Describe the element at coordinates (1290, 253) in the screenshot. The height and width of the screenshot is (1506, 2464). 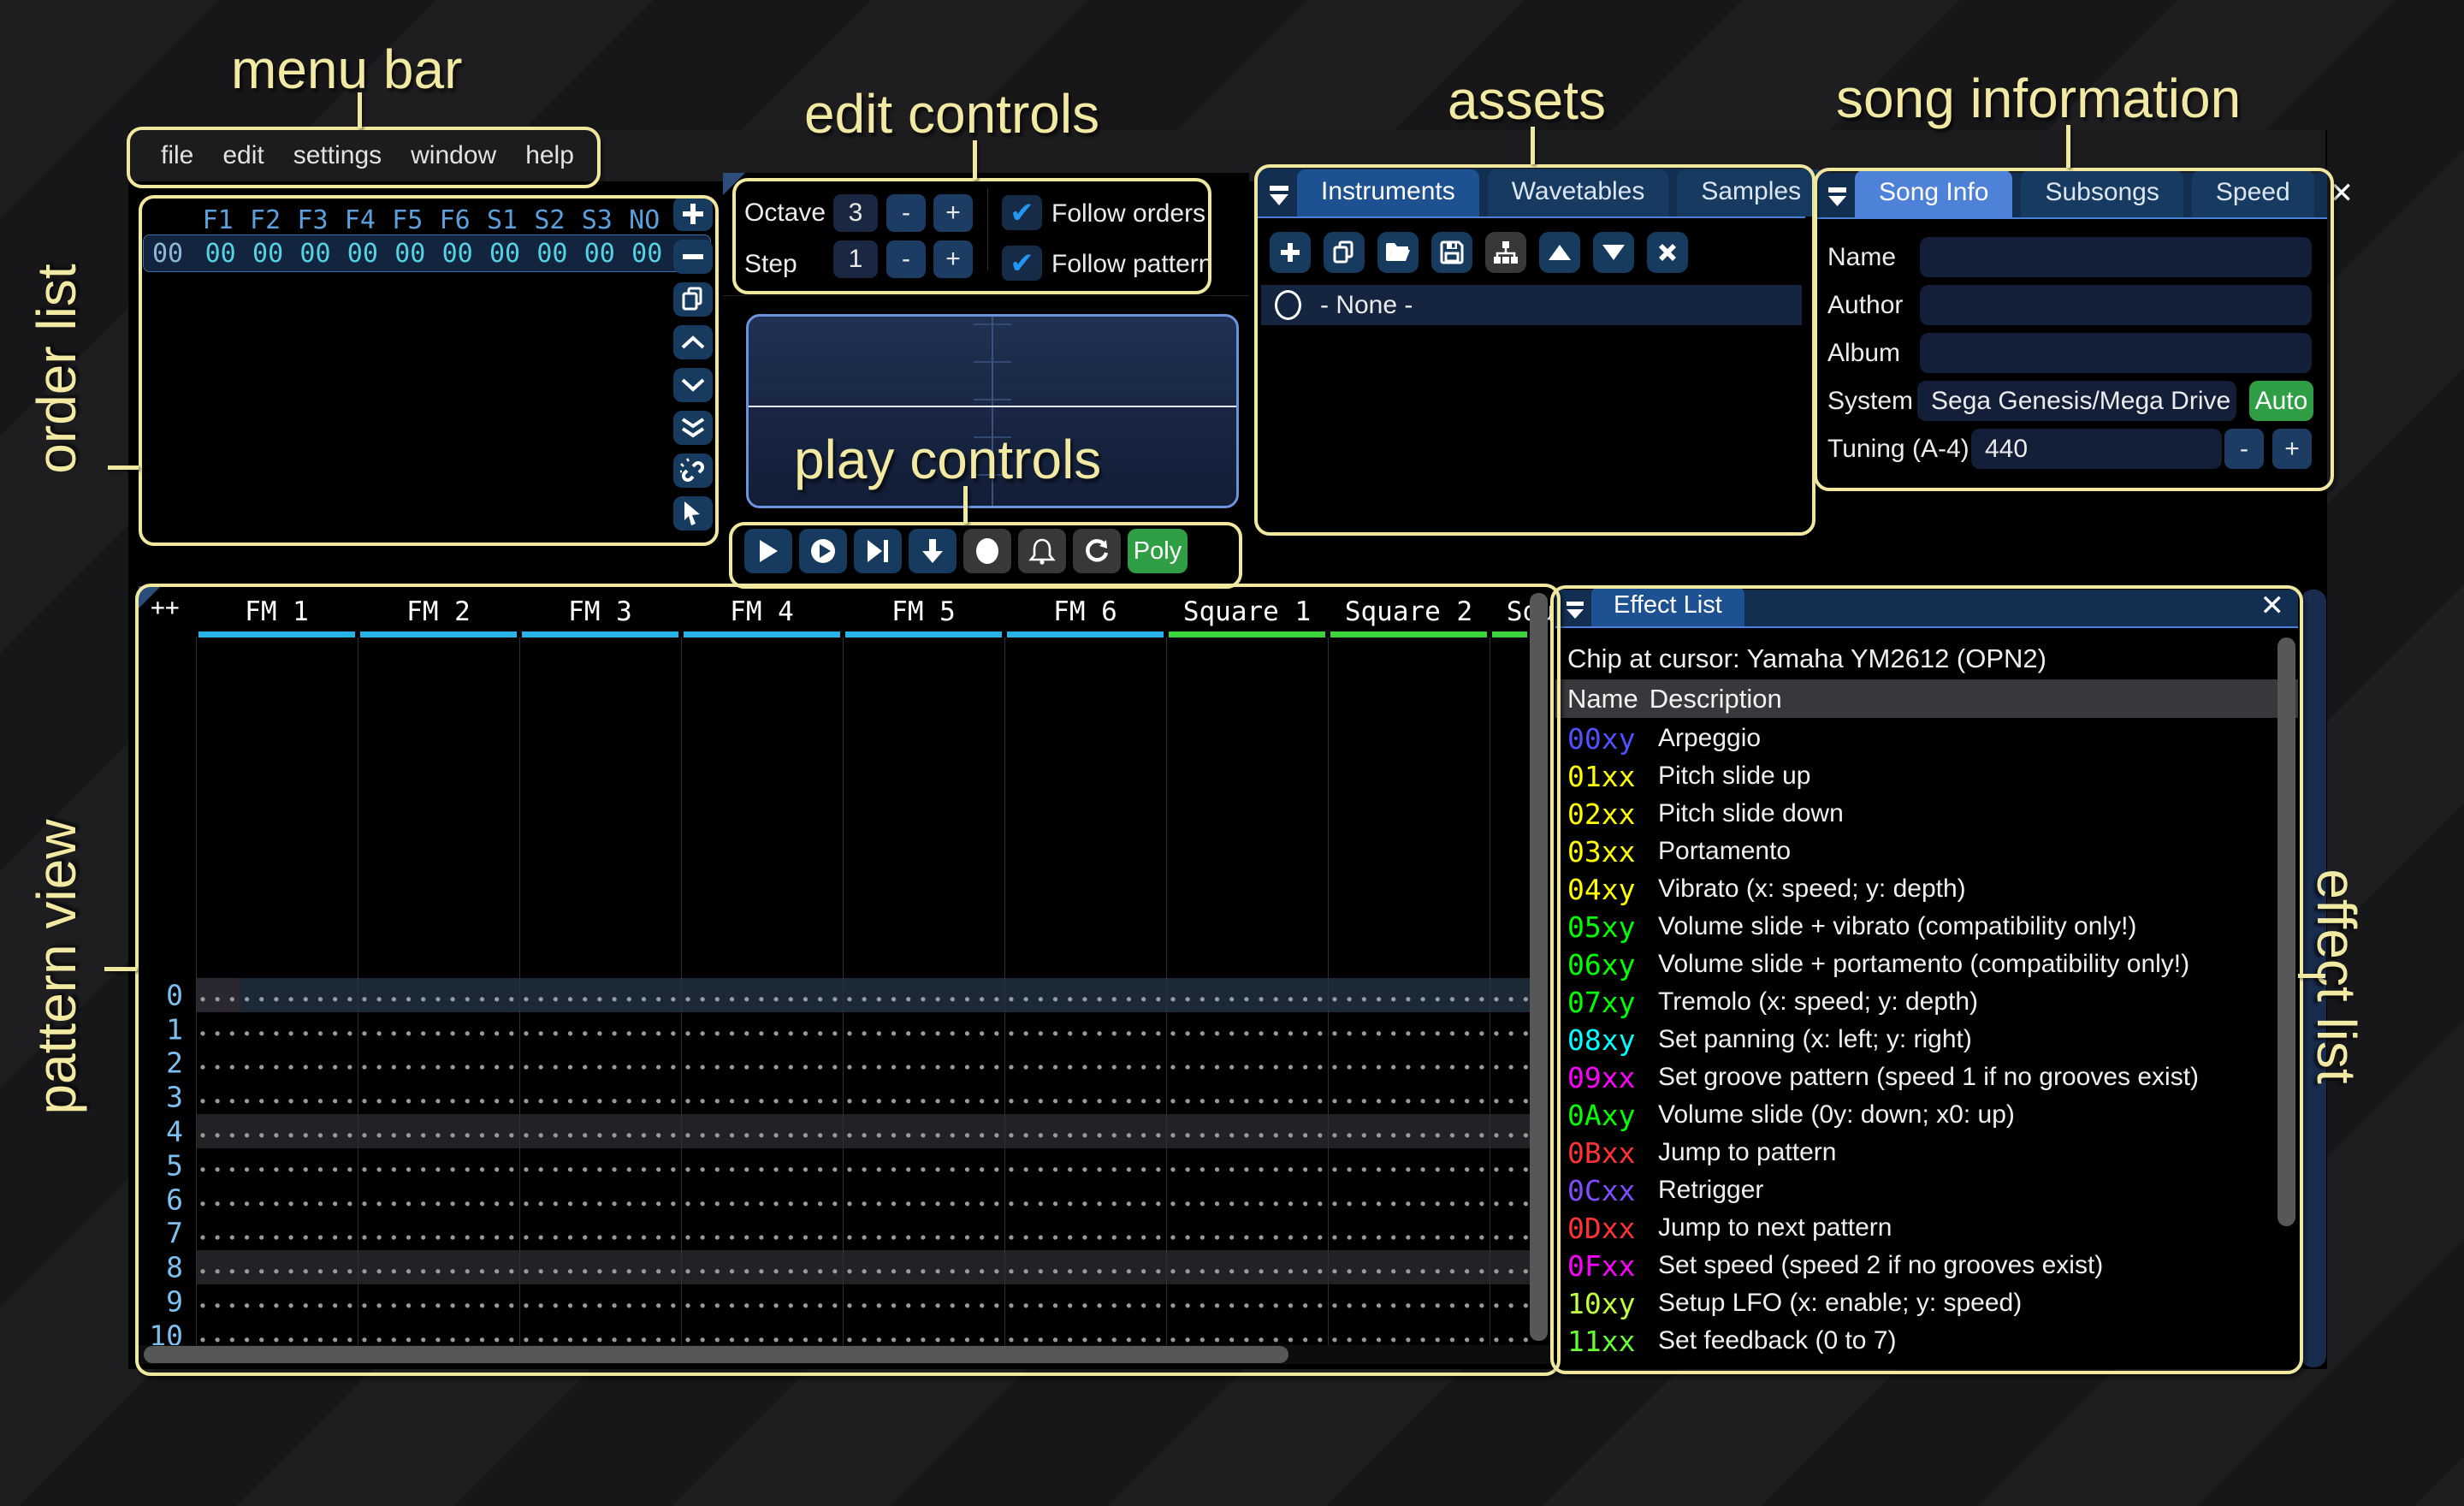
I see `add-asset-button` at that location.